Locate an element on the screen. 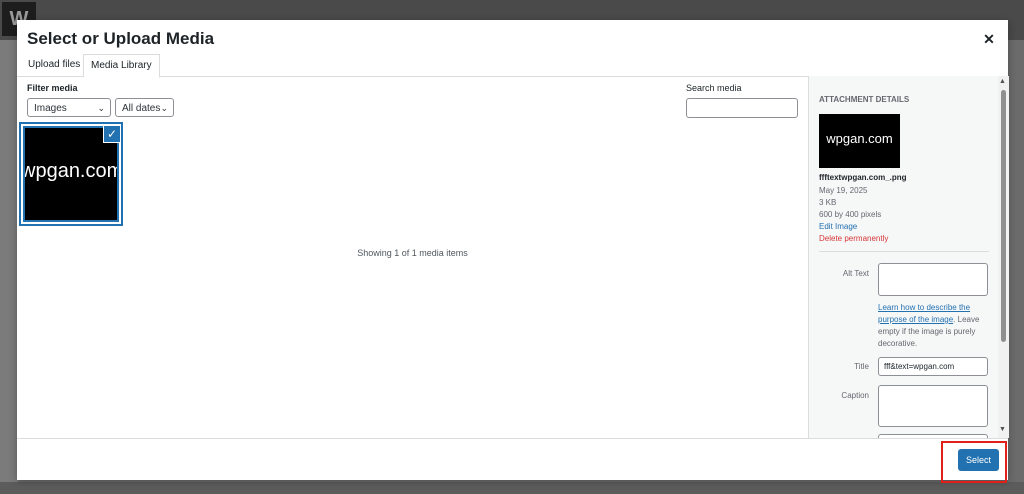 This screenshot has width=1024, height=494. scroll-down-icon: ▼ is located at coordinates (1002, 429).